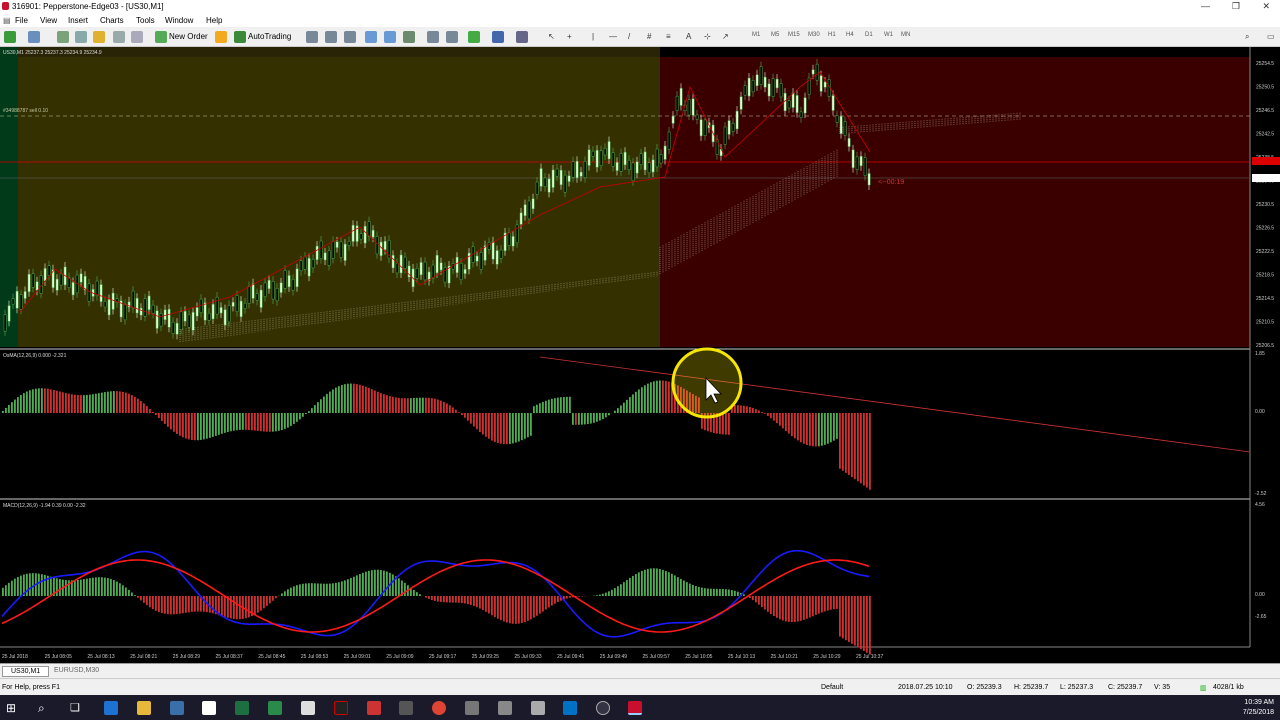  I want to click on autotrading-button: AutoTrading, so click(269, 36).